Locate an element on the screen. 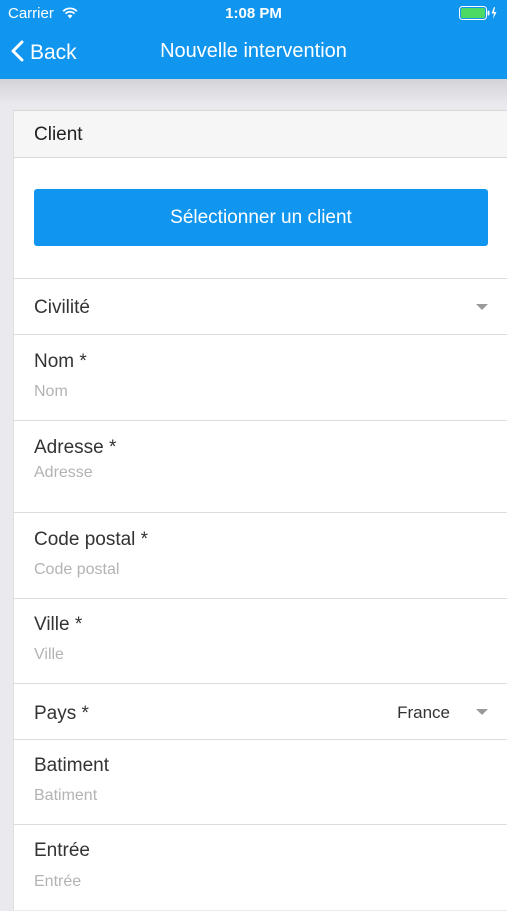 The image size is (507, 911). header-shadow is located at coordinates (253, 92).